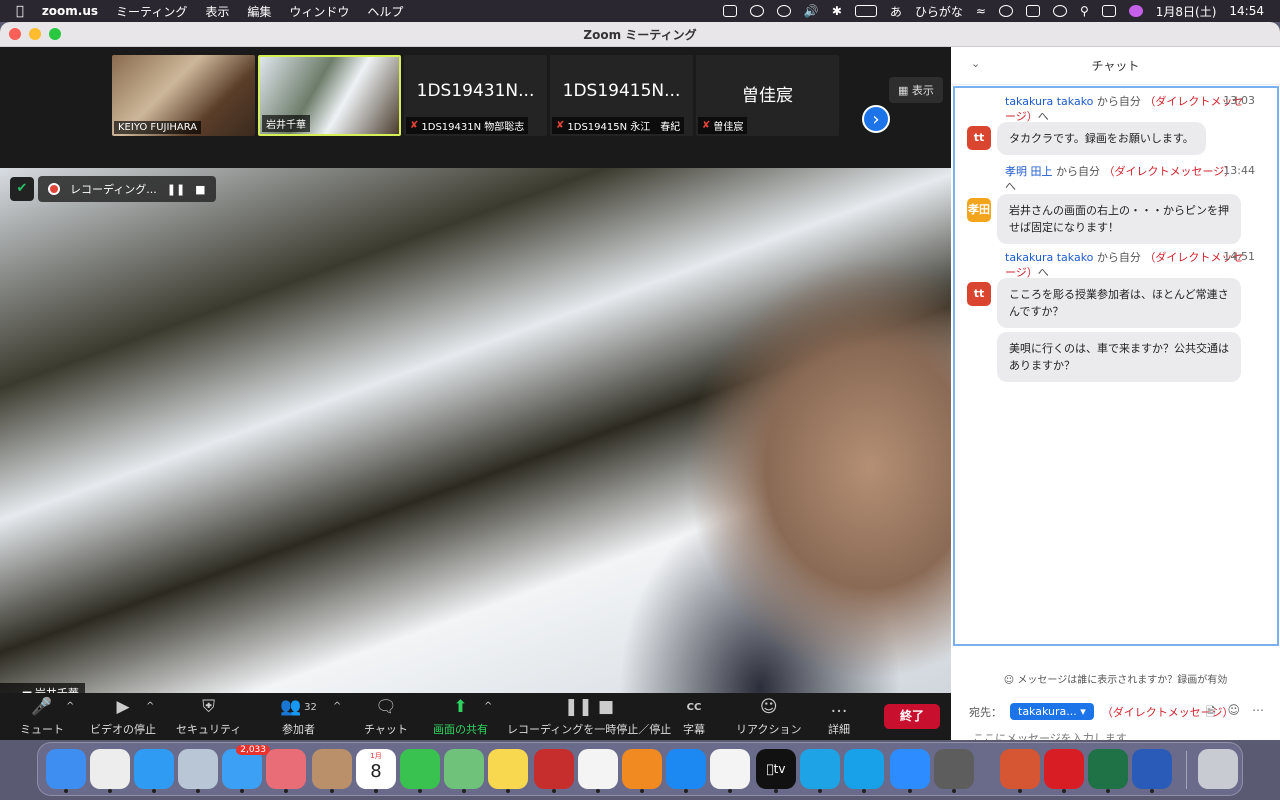 The height and width of the screenshot is (800, 1280). I want to click on dock-reminders-icon, so click(730, 771).